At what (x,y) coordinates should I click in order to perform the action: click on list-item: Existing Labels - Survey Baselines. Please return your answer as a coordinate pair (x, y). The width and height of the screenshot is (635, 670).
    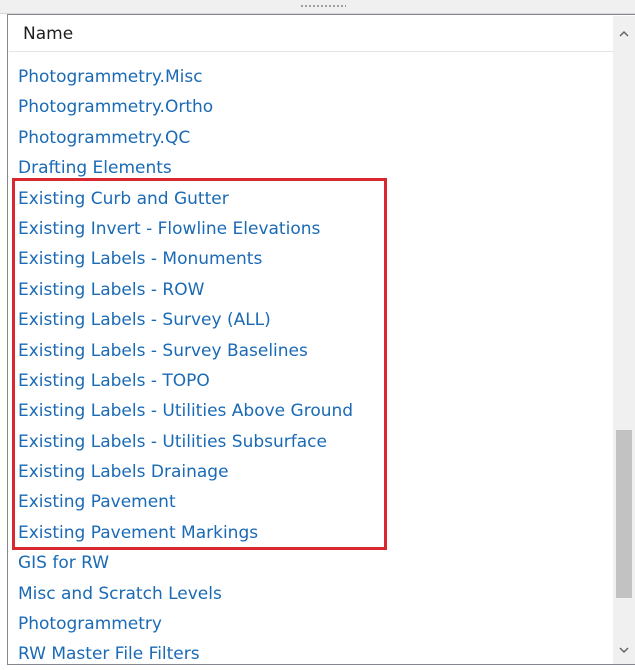
    Looking at the image, I should click on (313, 351).